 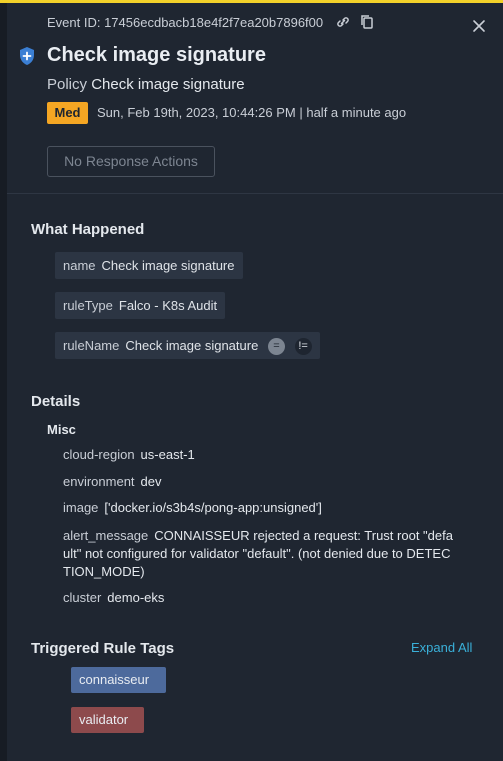 I want to click on severity-badge: Med, so click(x=67, y=113).